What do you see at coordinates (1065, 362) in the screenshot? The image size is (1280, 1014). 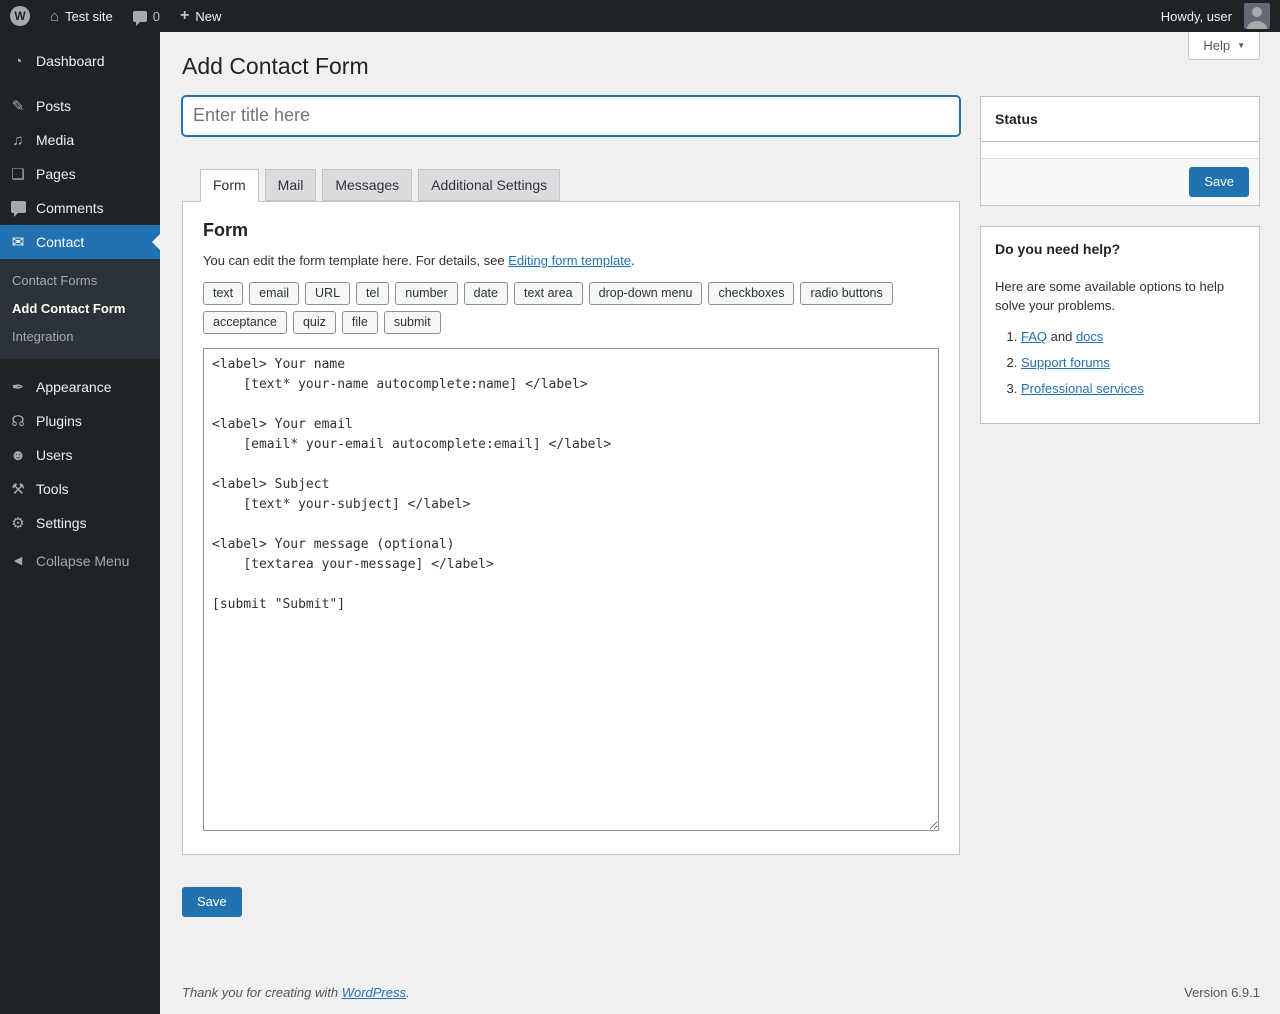 I see `support-forums-link: Support forums` at bounding box center [1065, 362].